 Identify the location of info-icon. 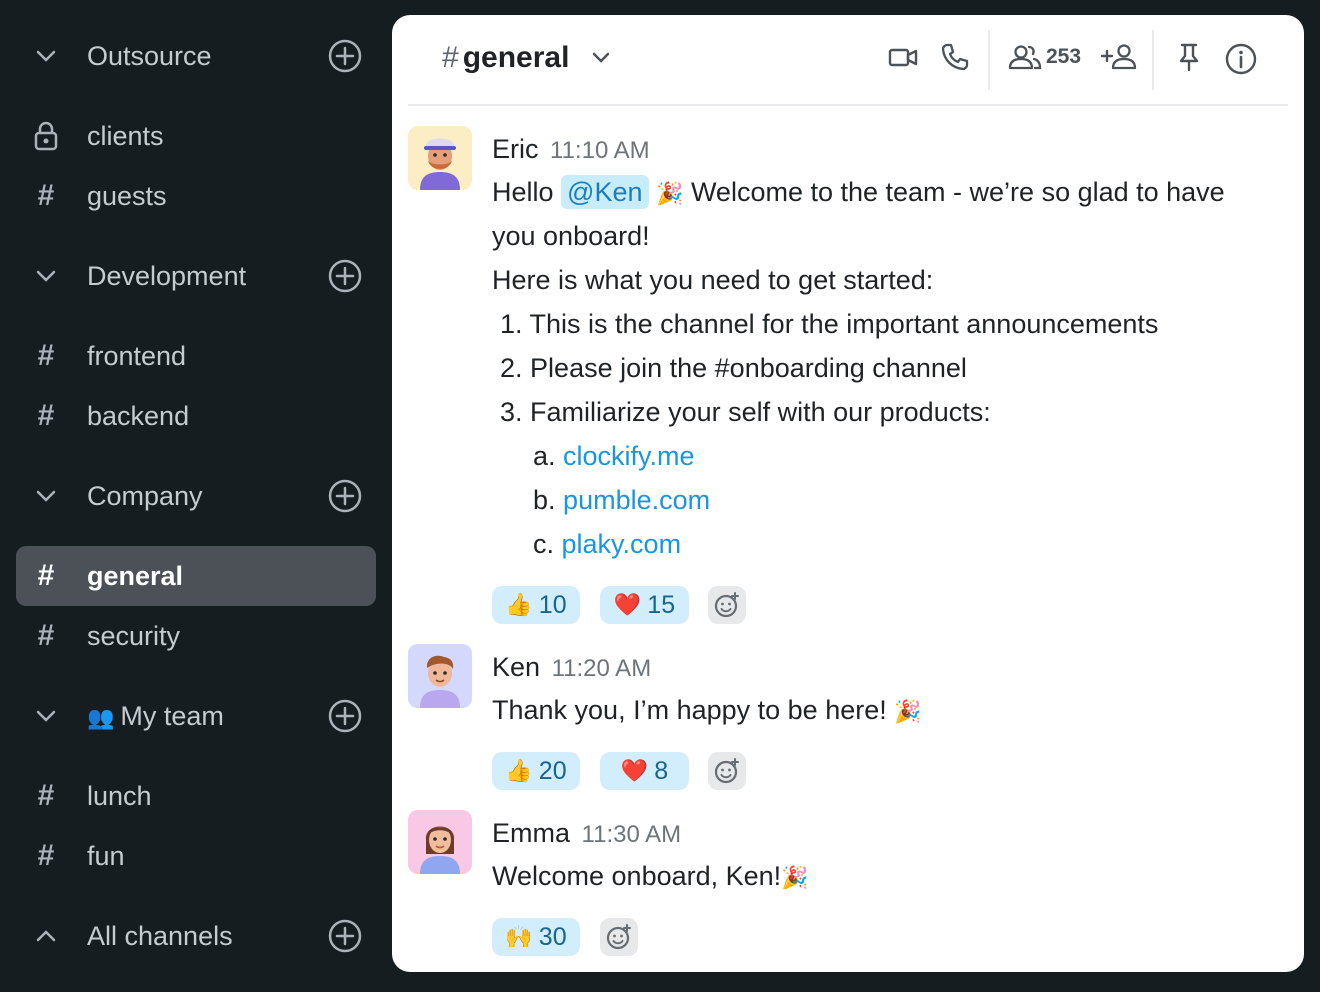
(1241, 59).